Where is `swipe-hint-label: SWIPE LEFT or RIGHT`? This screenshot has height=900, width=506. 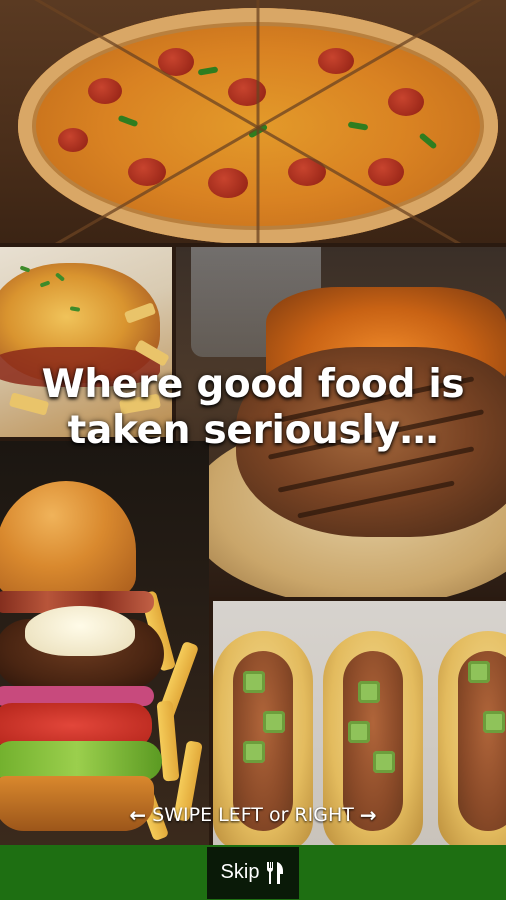 swipe-hint-label: SWIPE LEFT or RIGHT is located at coordinates (253, 815).